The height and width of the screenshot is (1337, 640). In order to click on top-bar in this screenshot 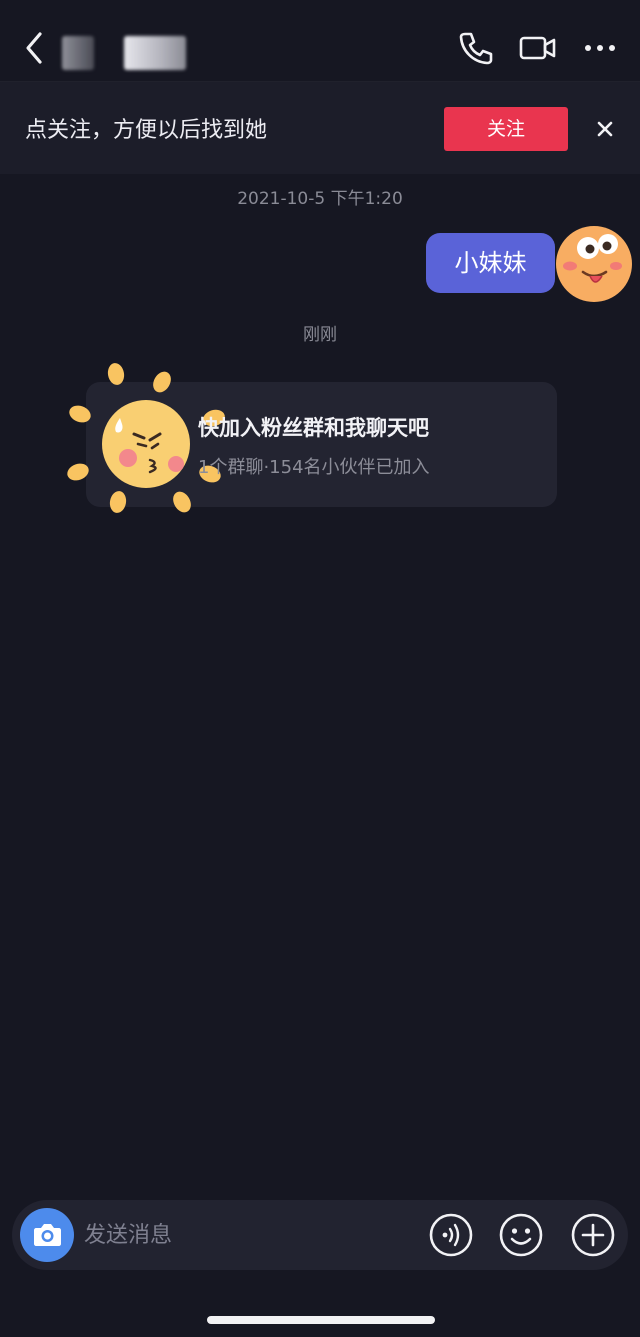, I will do `click(320, 41)`.